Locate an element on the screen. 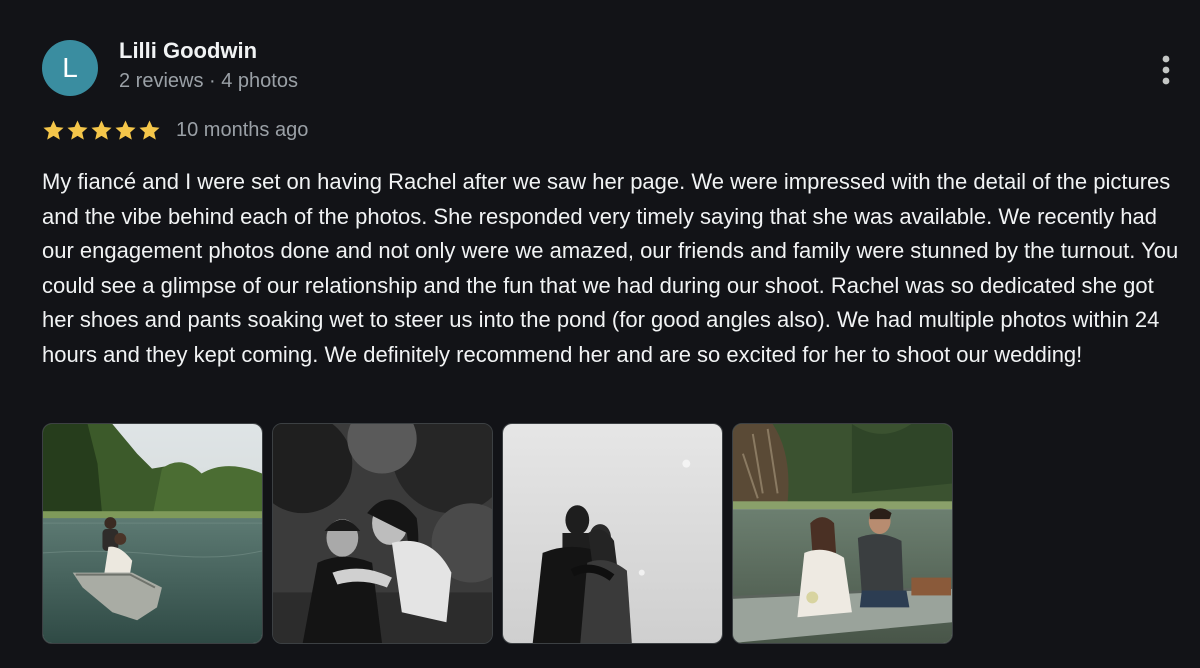  more-options-button is located at coordinates (1166, 70).